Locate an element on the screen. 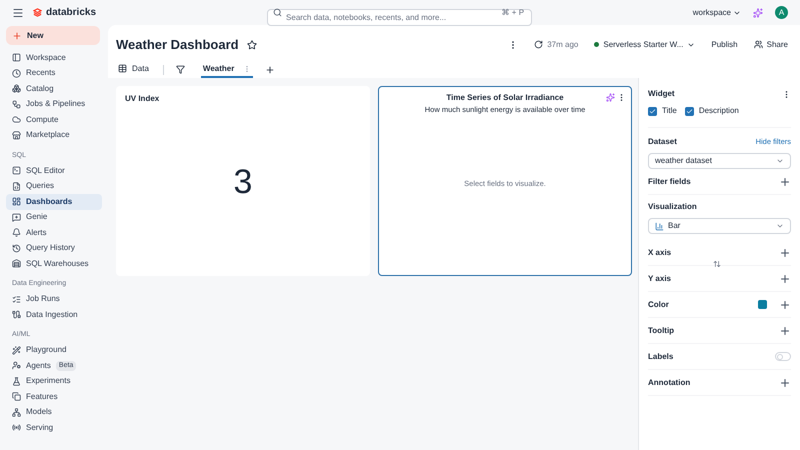 Image resolution: width=800 pixels, height=450 pixels. color-swatch is located at coordinates (762, 304).